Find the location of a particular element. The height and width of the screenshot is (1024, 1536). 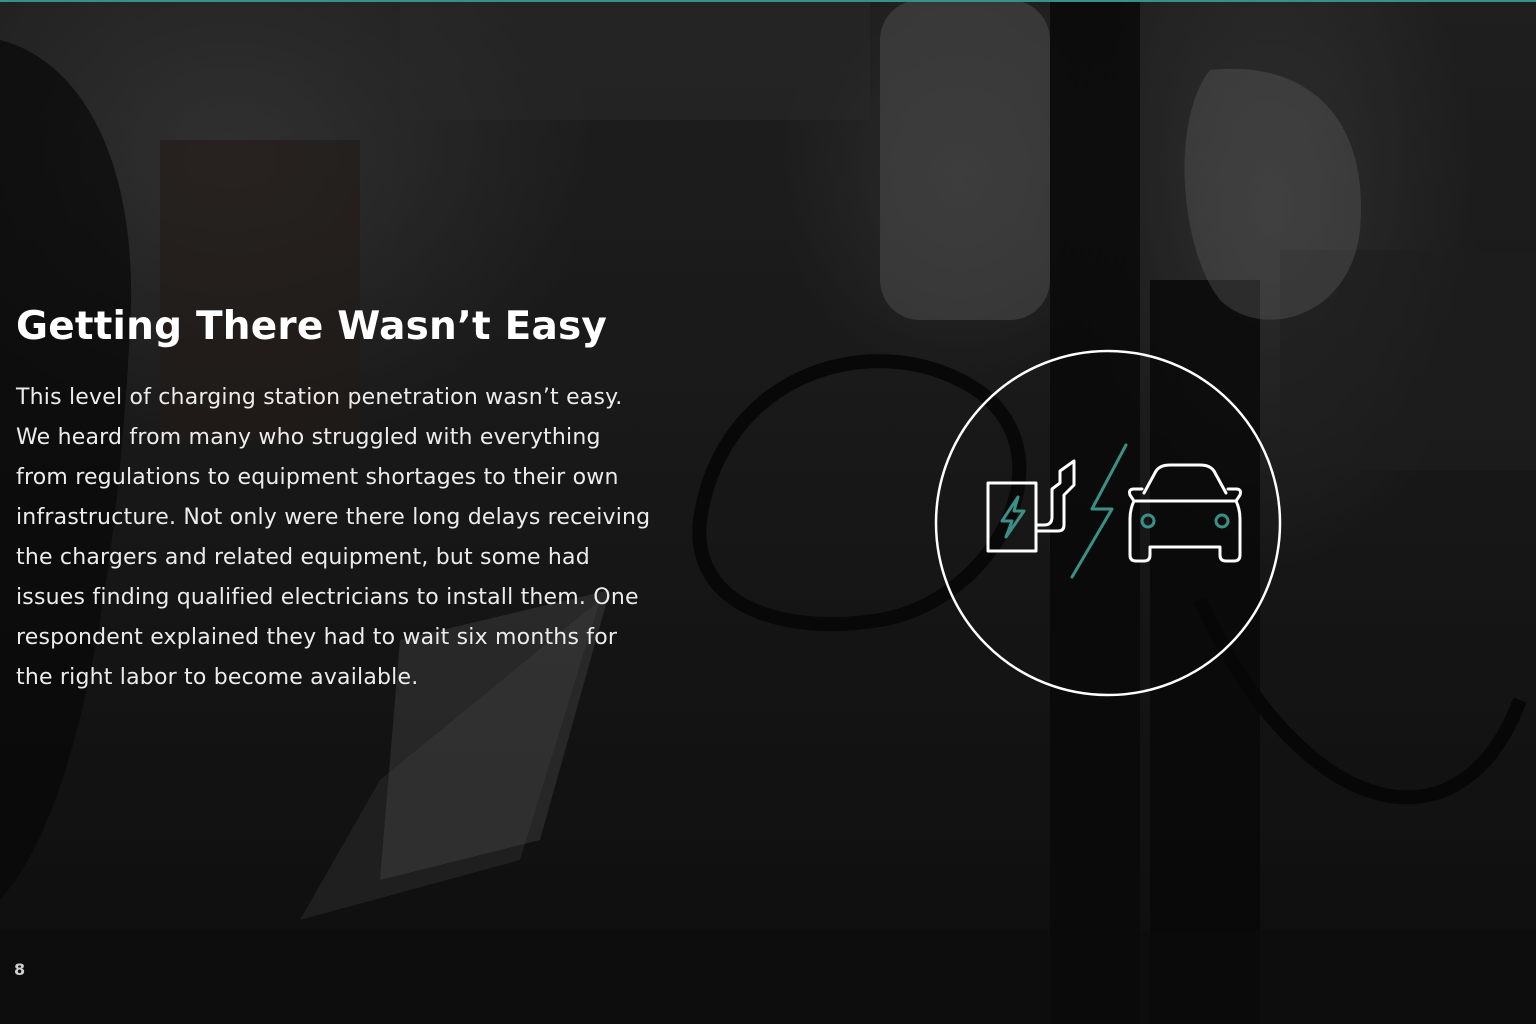

lightning-bolt-icon is located at coordinates (1099, 511).